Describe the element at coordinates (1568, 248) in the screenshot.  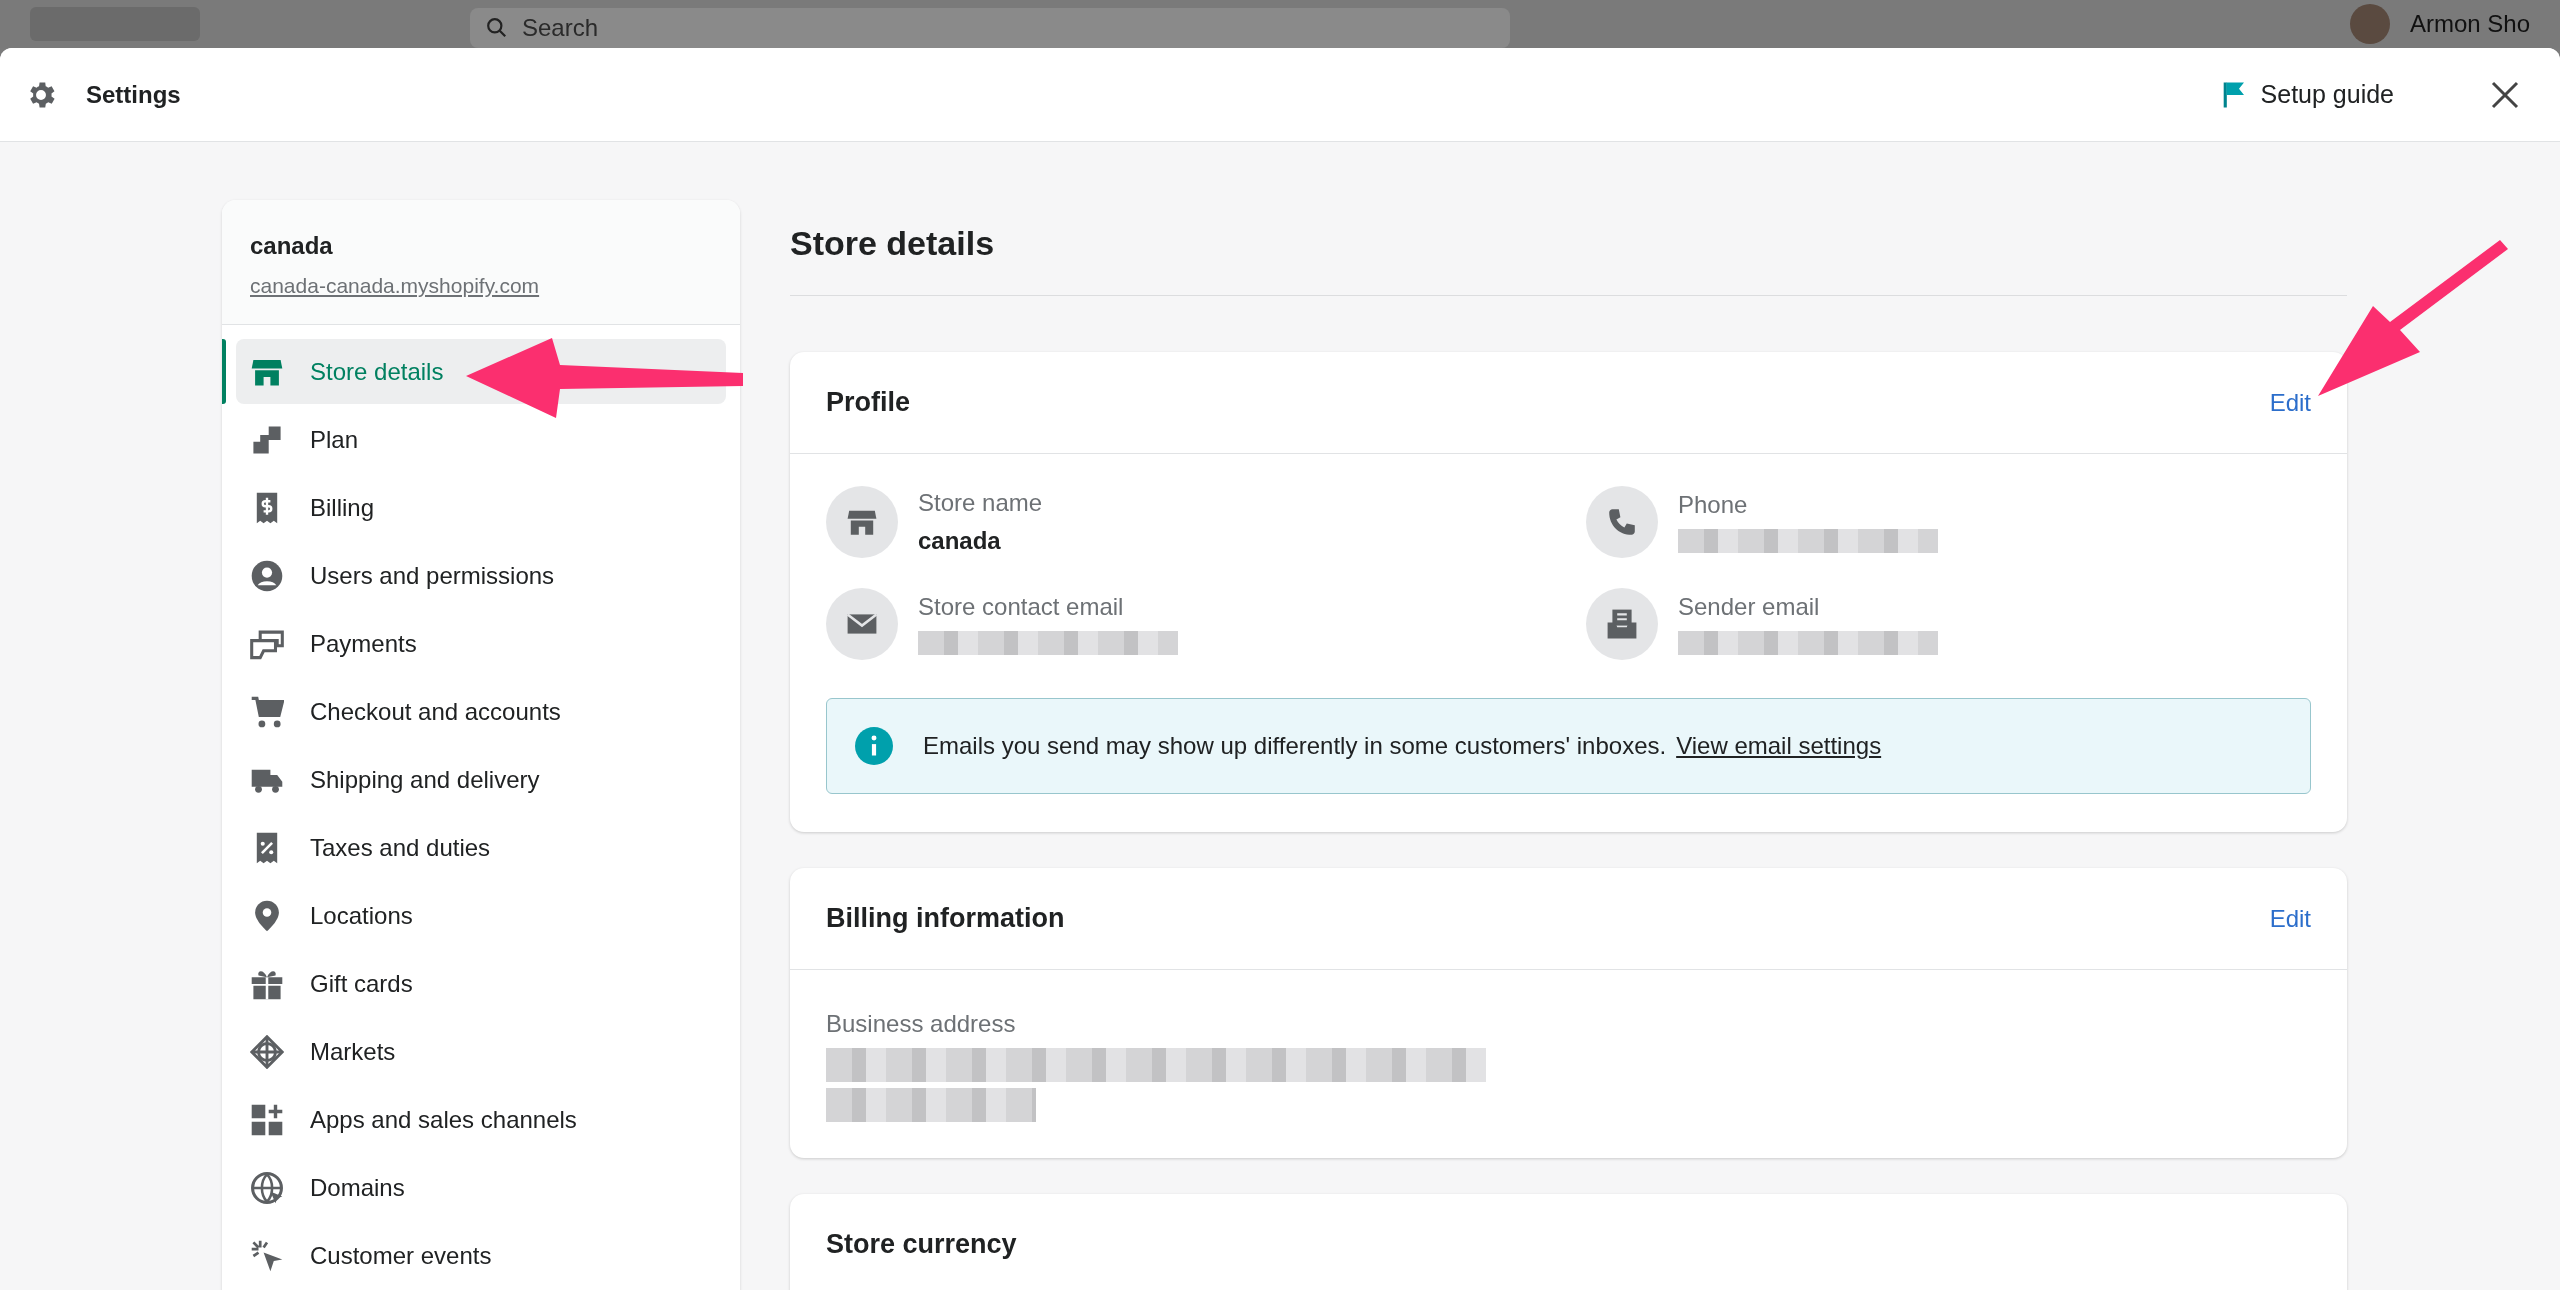
I see `page-title: Store details` at that location.